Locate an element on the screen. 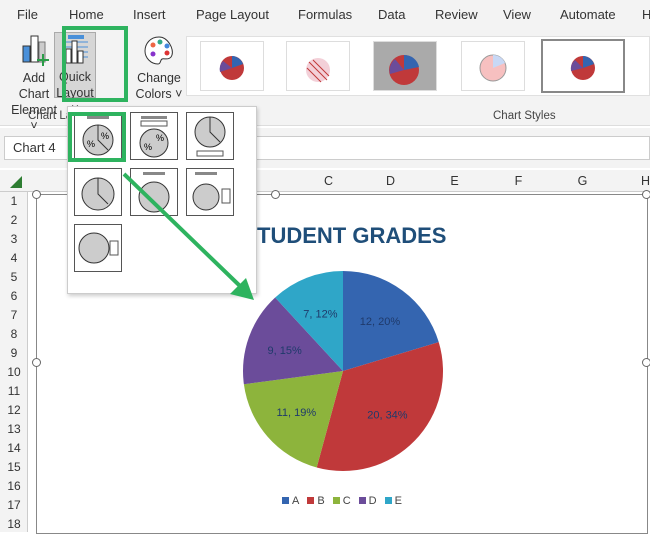  column-header: C is located at coordinates (328, 181).